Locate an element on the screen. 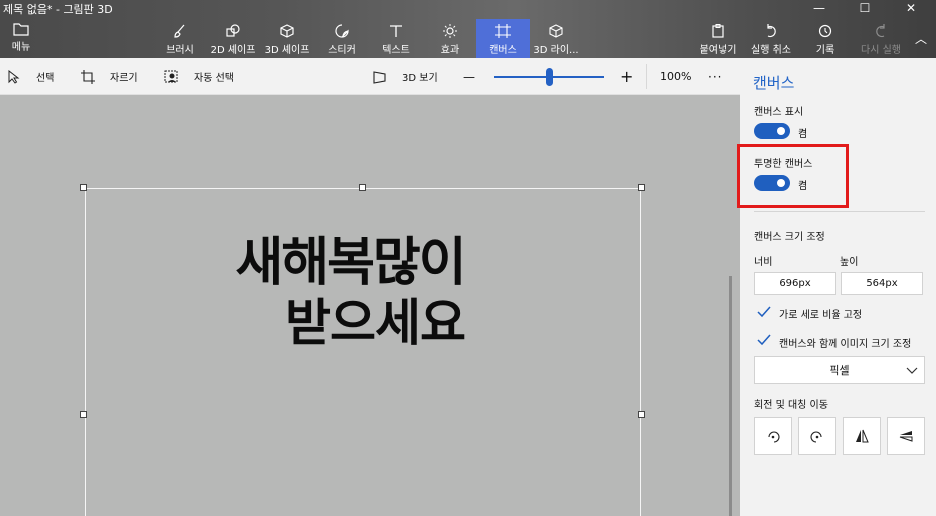 The width and height of the screenshot is (936, 516). tool-label: 텍스트 is located at coordinates (396, 50).